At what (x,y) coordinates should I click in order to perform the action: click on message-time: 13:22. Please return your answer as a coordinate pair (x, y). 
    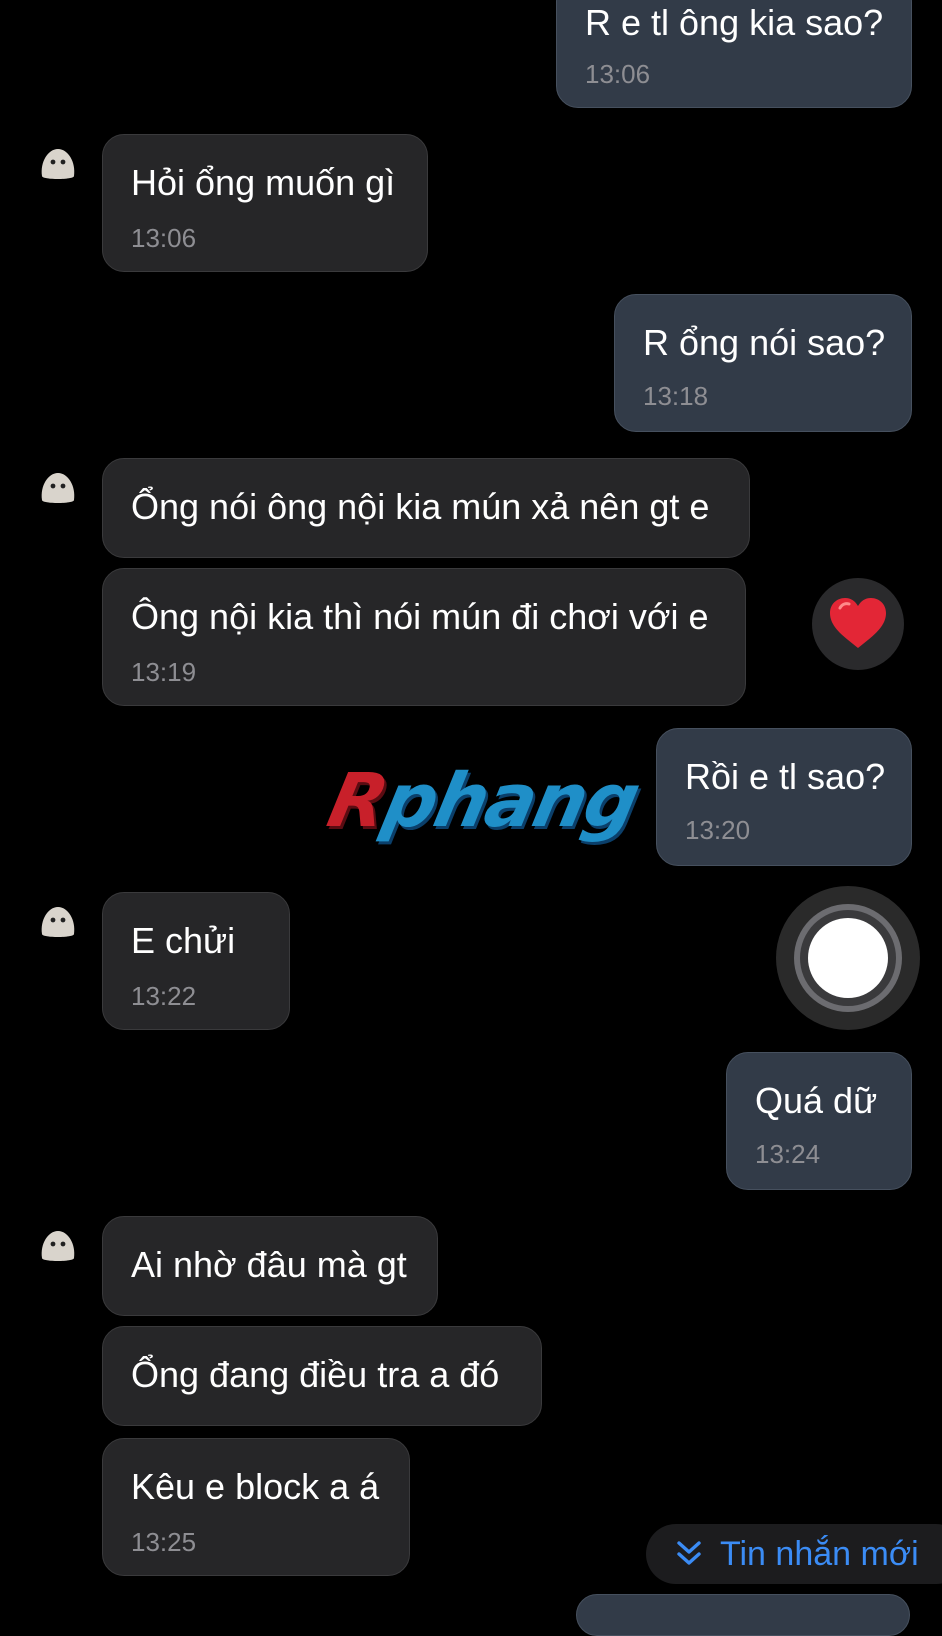
    Looking at the image, I should click on (164, 996).